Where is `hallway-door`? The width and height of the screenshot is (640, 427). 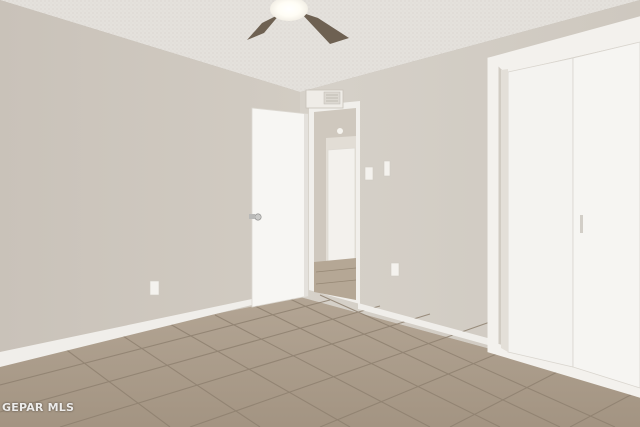
hallway-door is located at coordinates (341, 206).